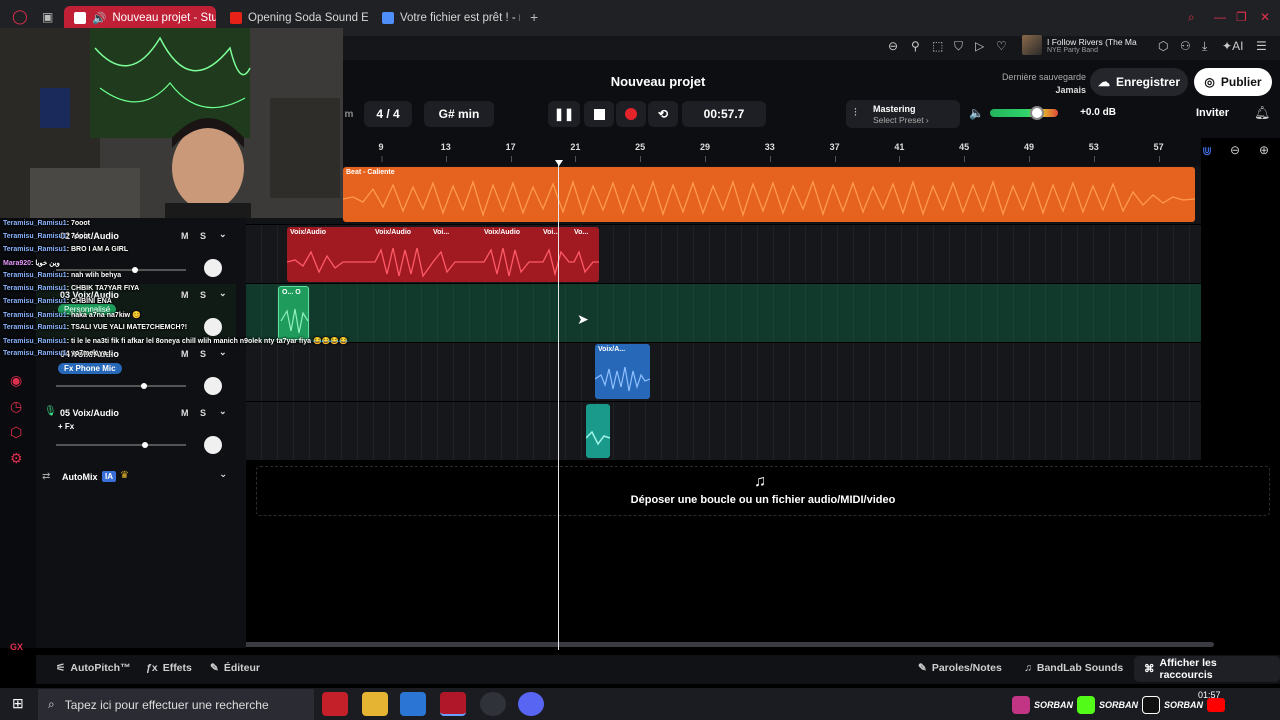 The image size is (1280, 720). What do you see at coordinates (185, 413) in the screenshot?
I see `track-05-mute-button: M` at bounding box center [185, 413].